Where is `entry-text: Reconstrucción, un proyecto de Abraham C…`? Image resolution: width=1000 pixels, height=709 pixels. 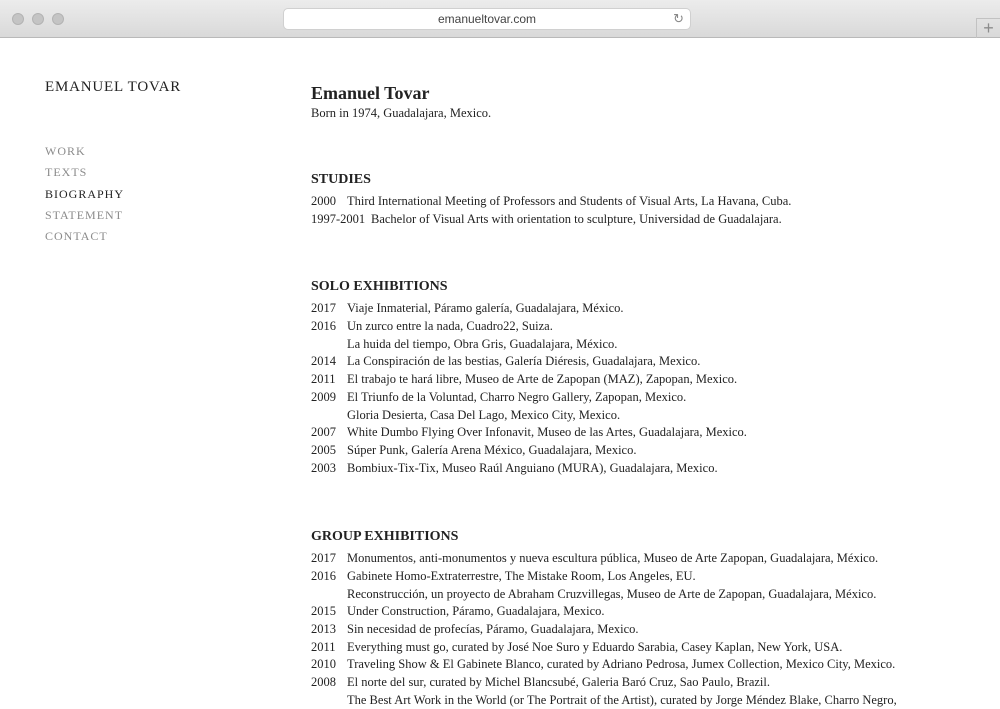
entry-text: Reconstrucción, un proyecto de Abraham C… is located at coordinates (612, 593).